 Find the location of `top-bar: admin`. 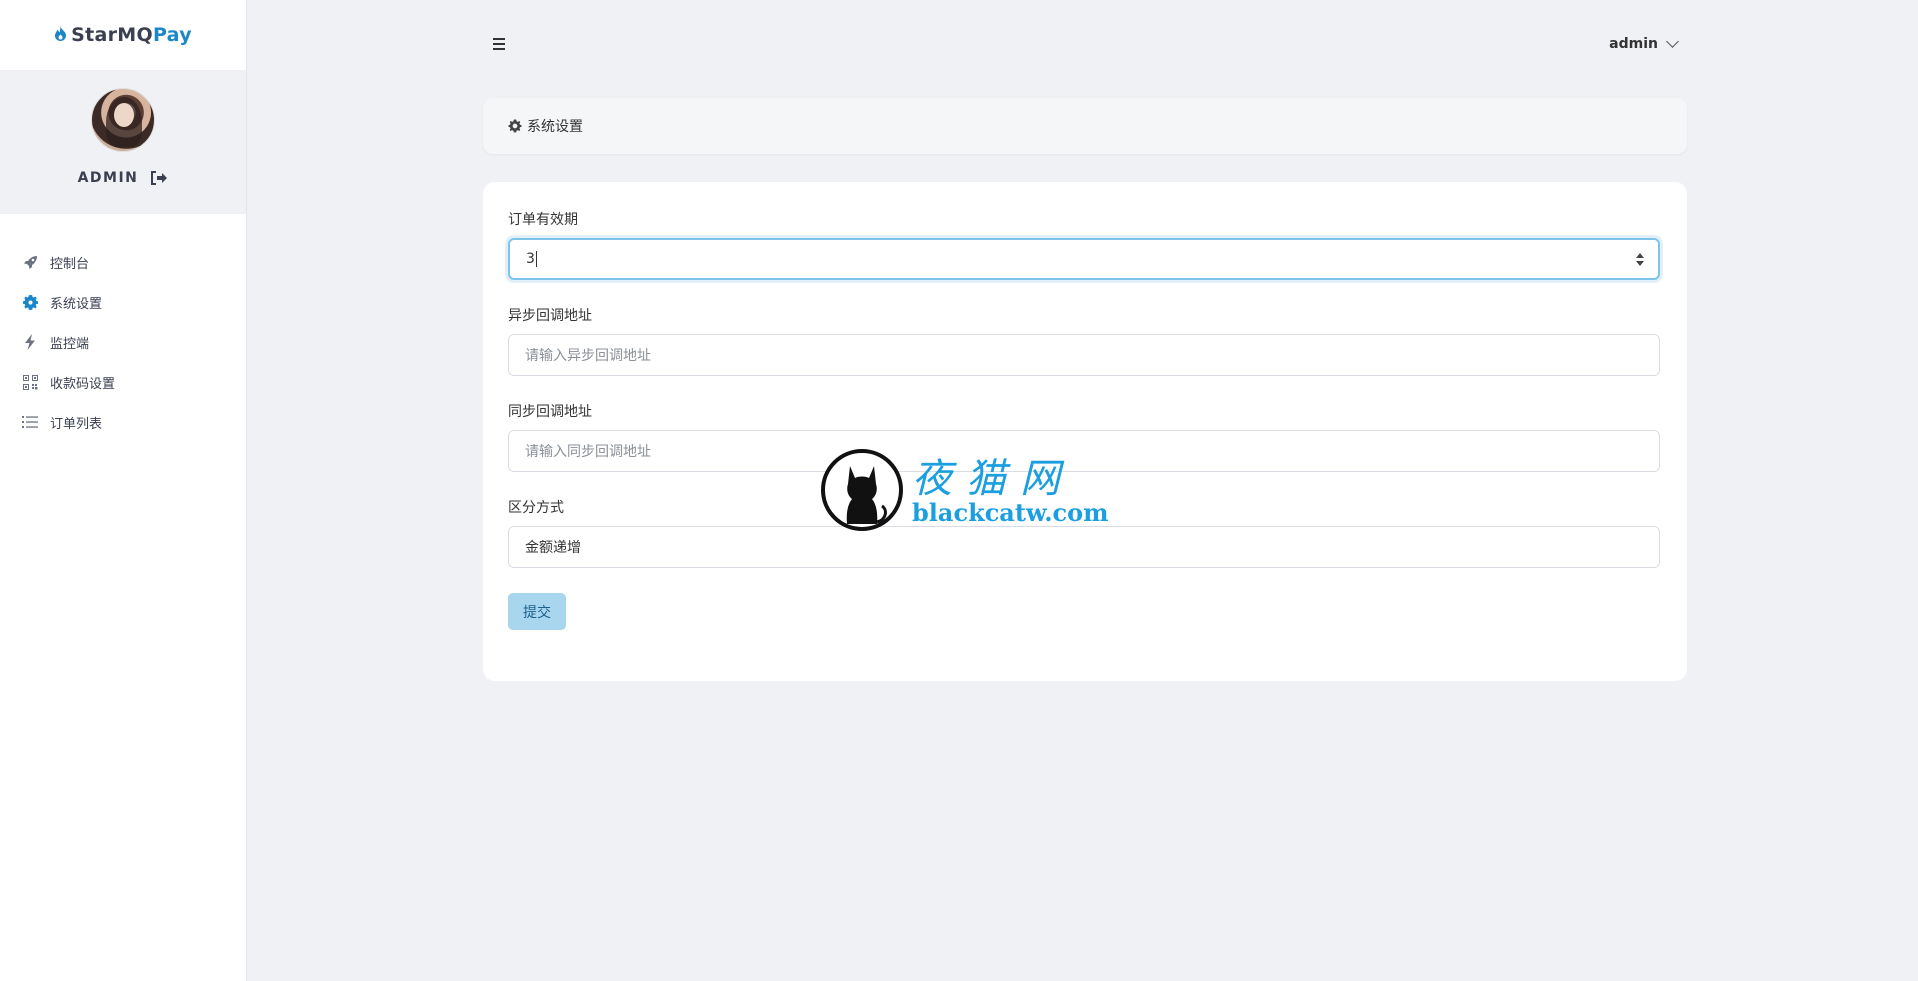

top-bar: admin is located at coordinates (1085, 45).